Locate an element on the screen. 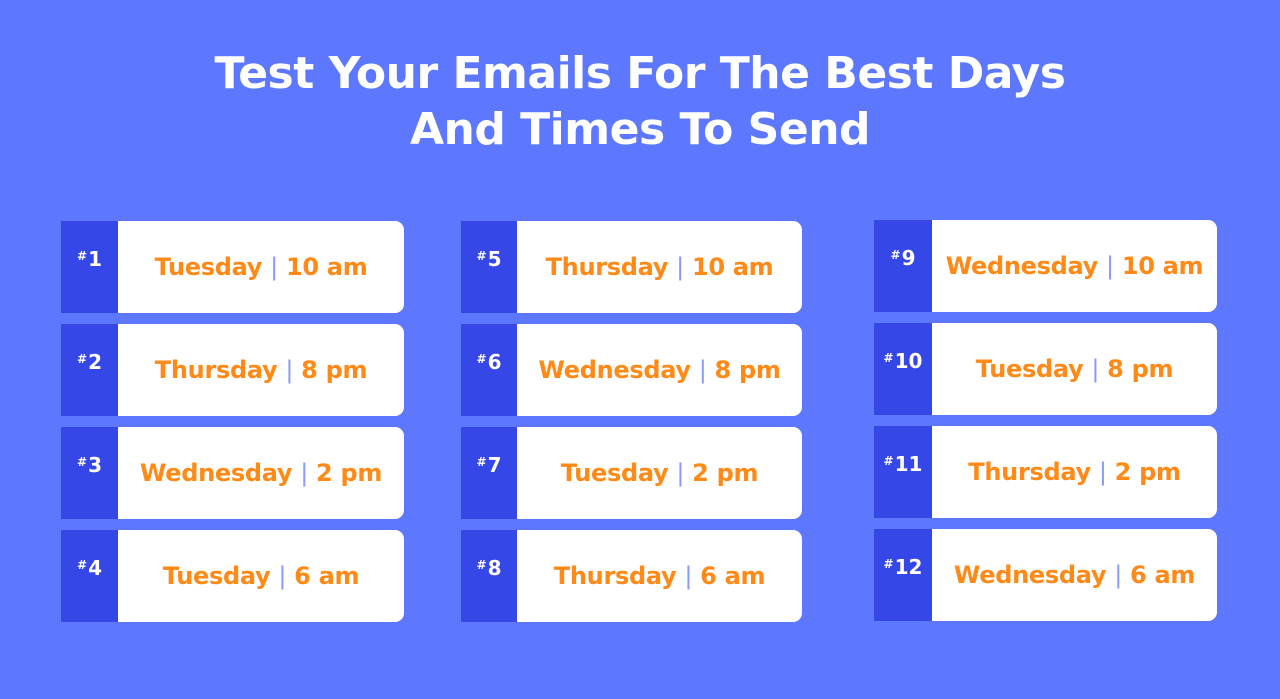 The image size is (1280, 699). rank-badge: #12 is located at coordinates (903, 575).